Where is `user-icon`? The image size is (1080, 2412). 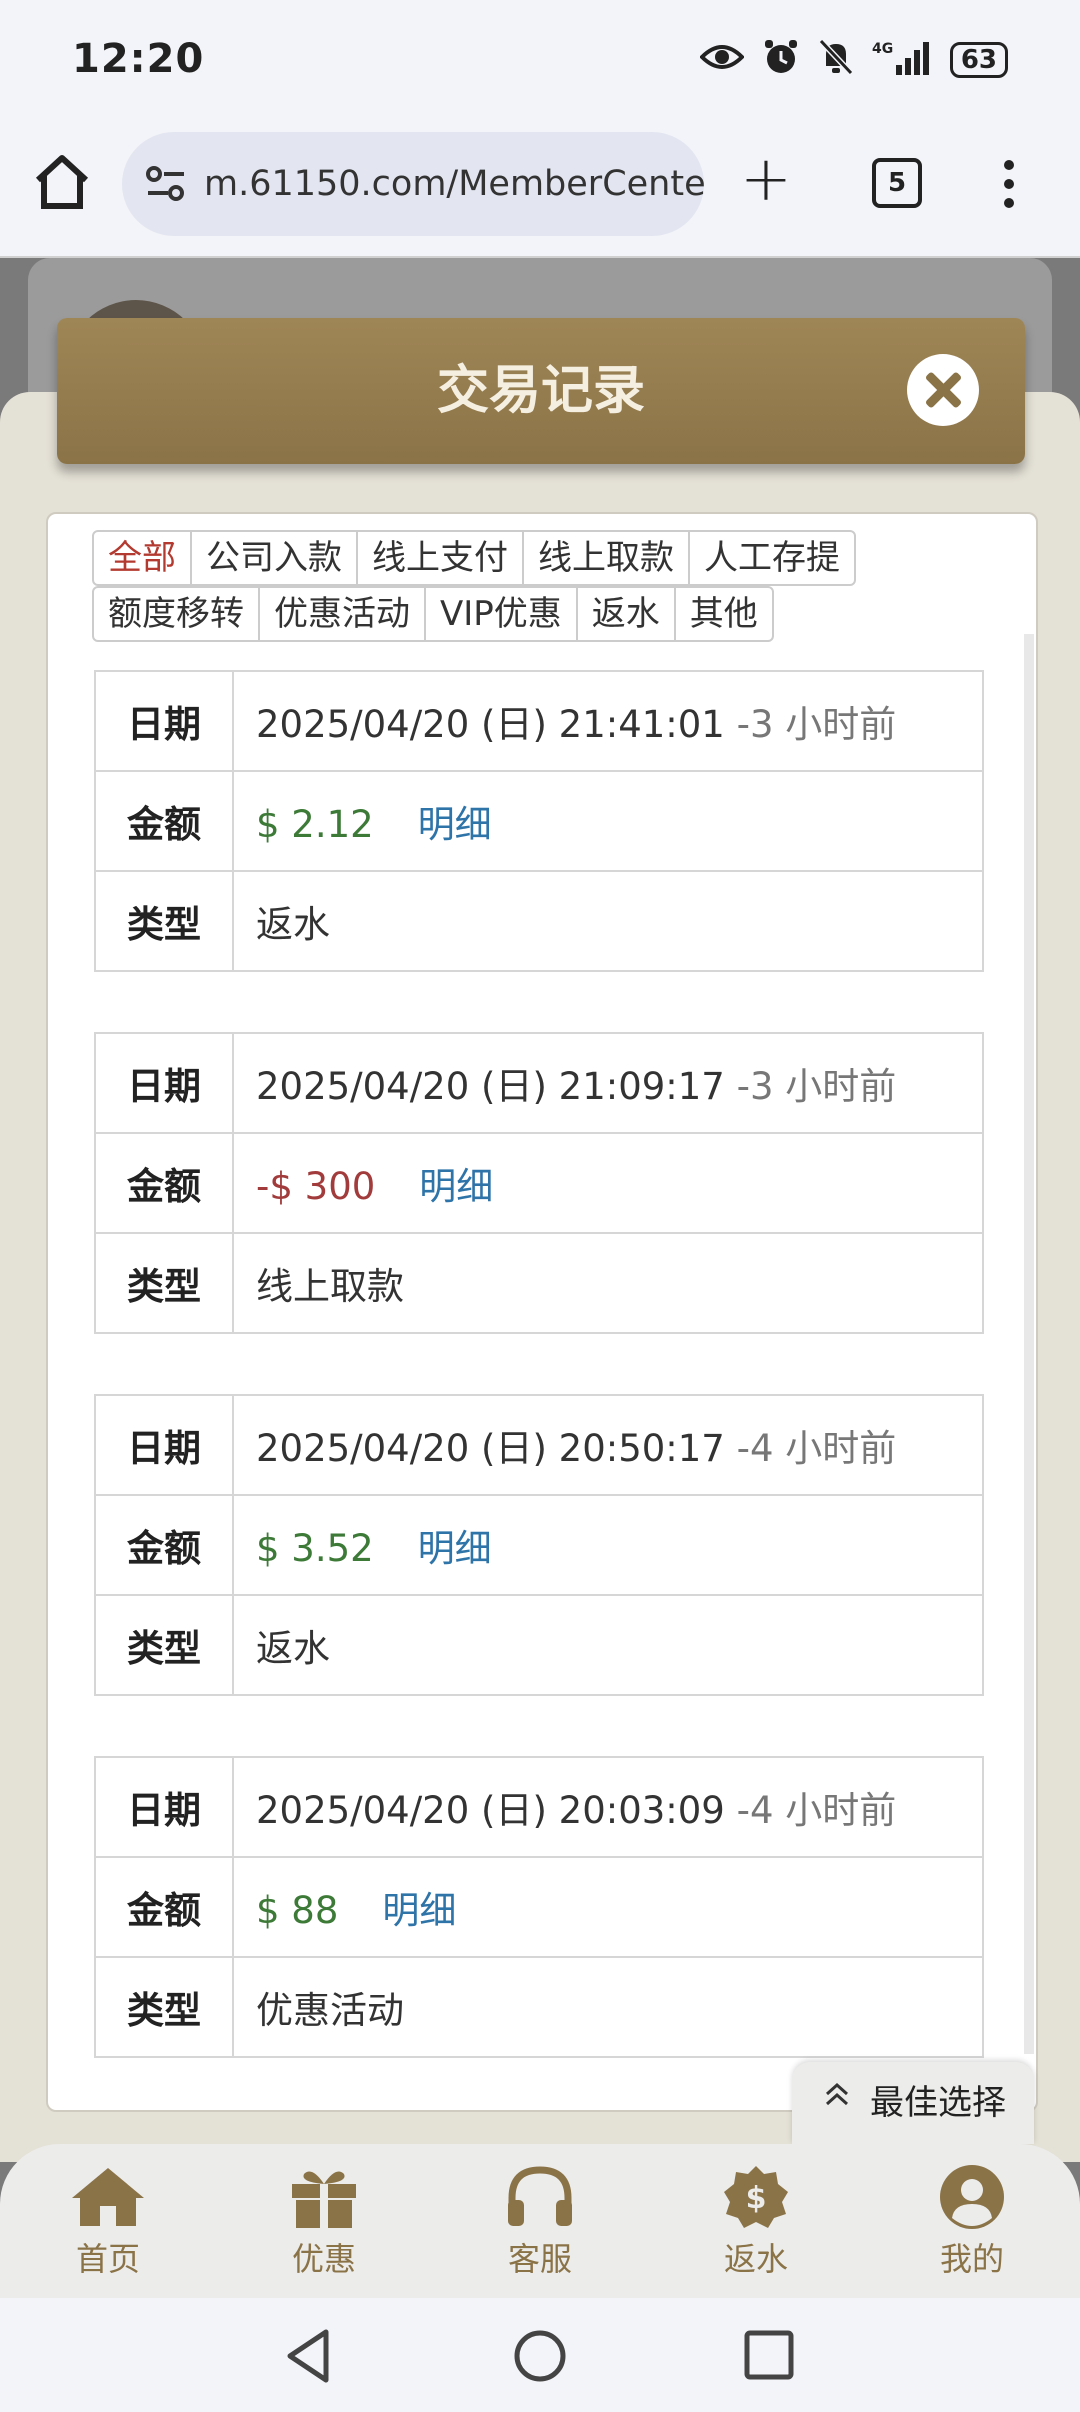 user-icon is located at coordinates (972, 2197).